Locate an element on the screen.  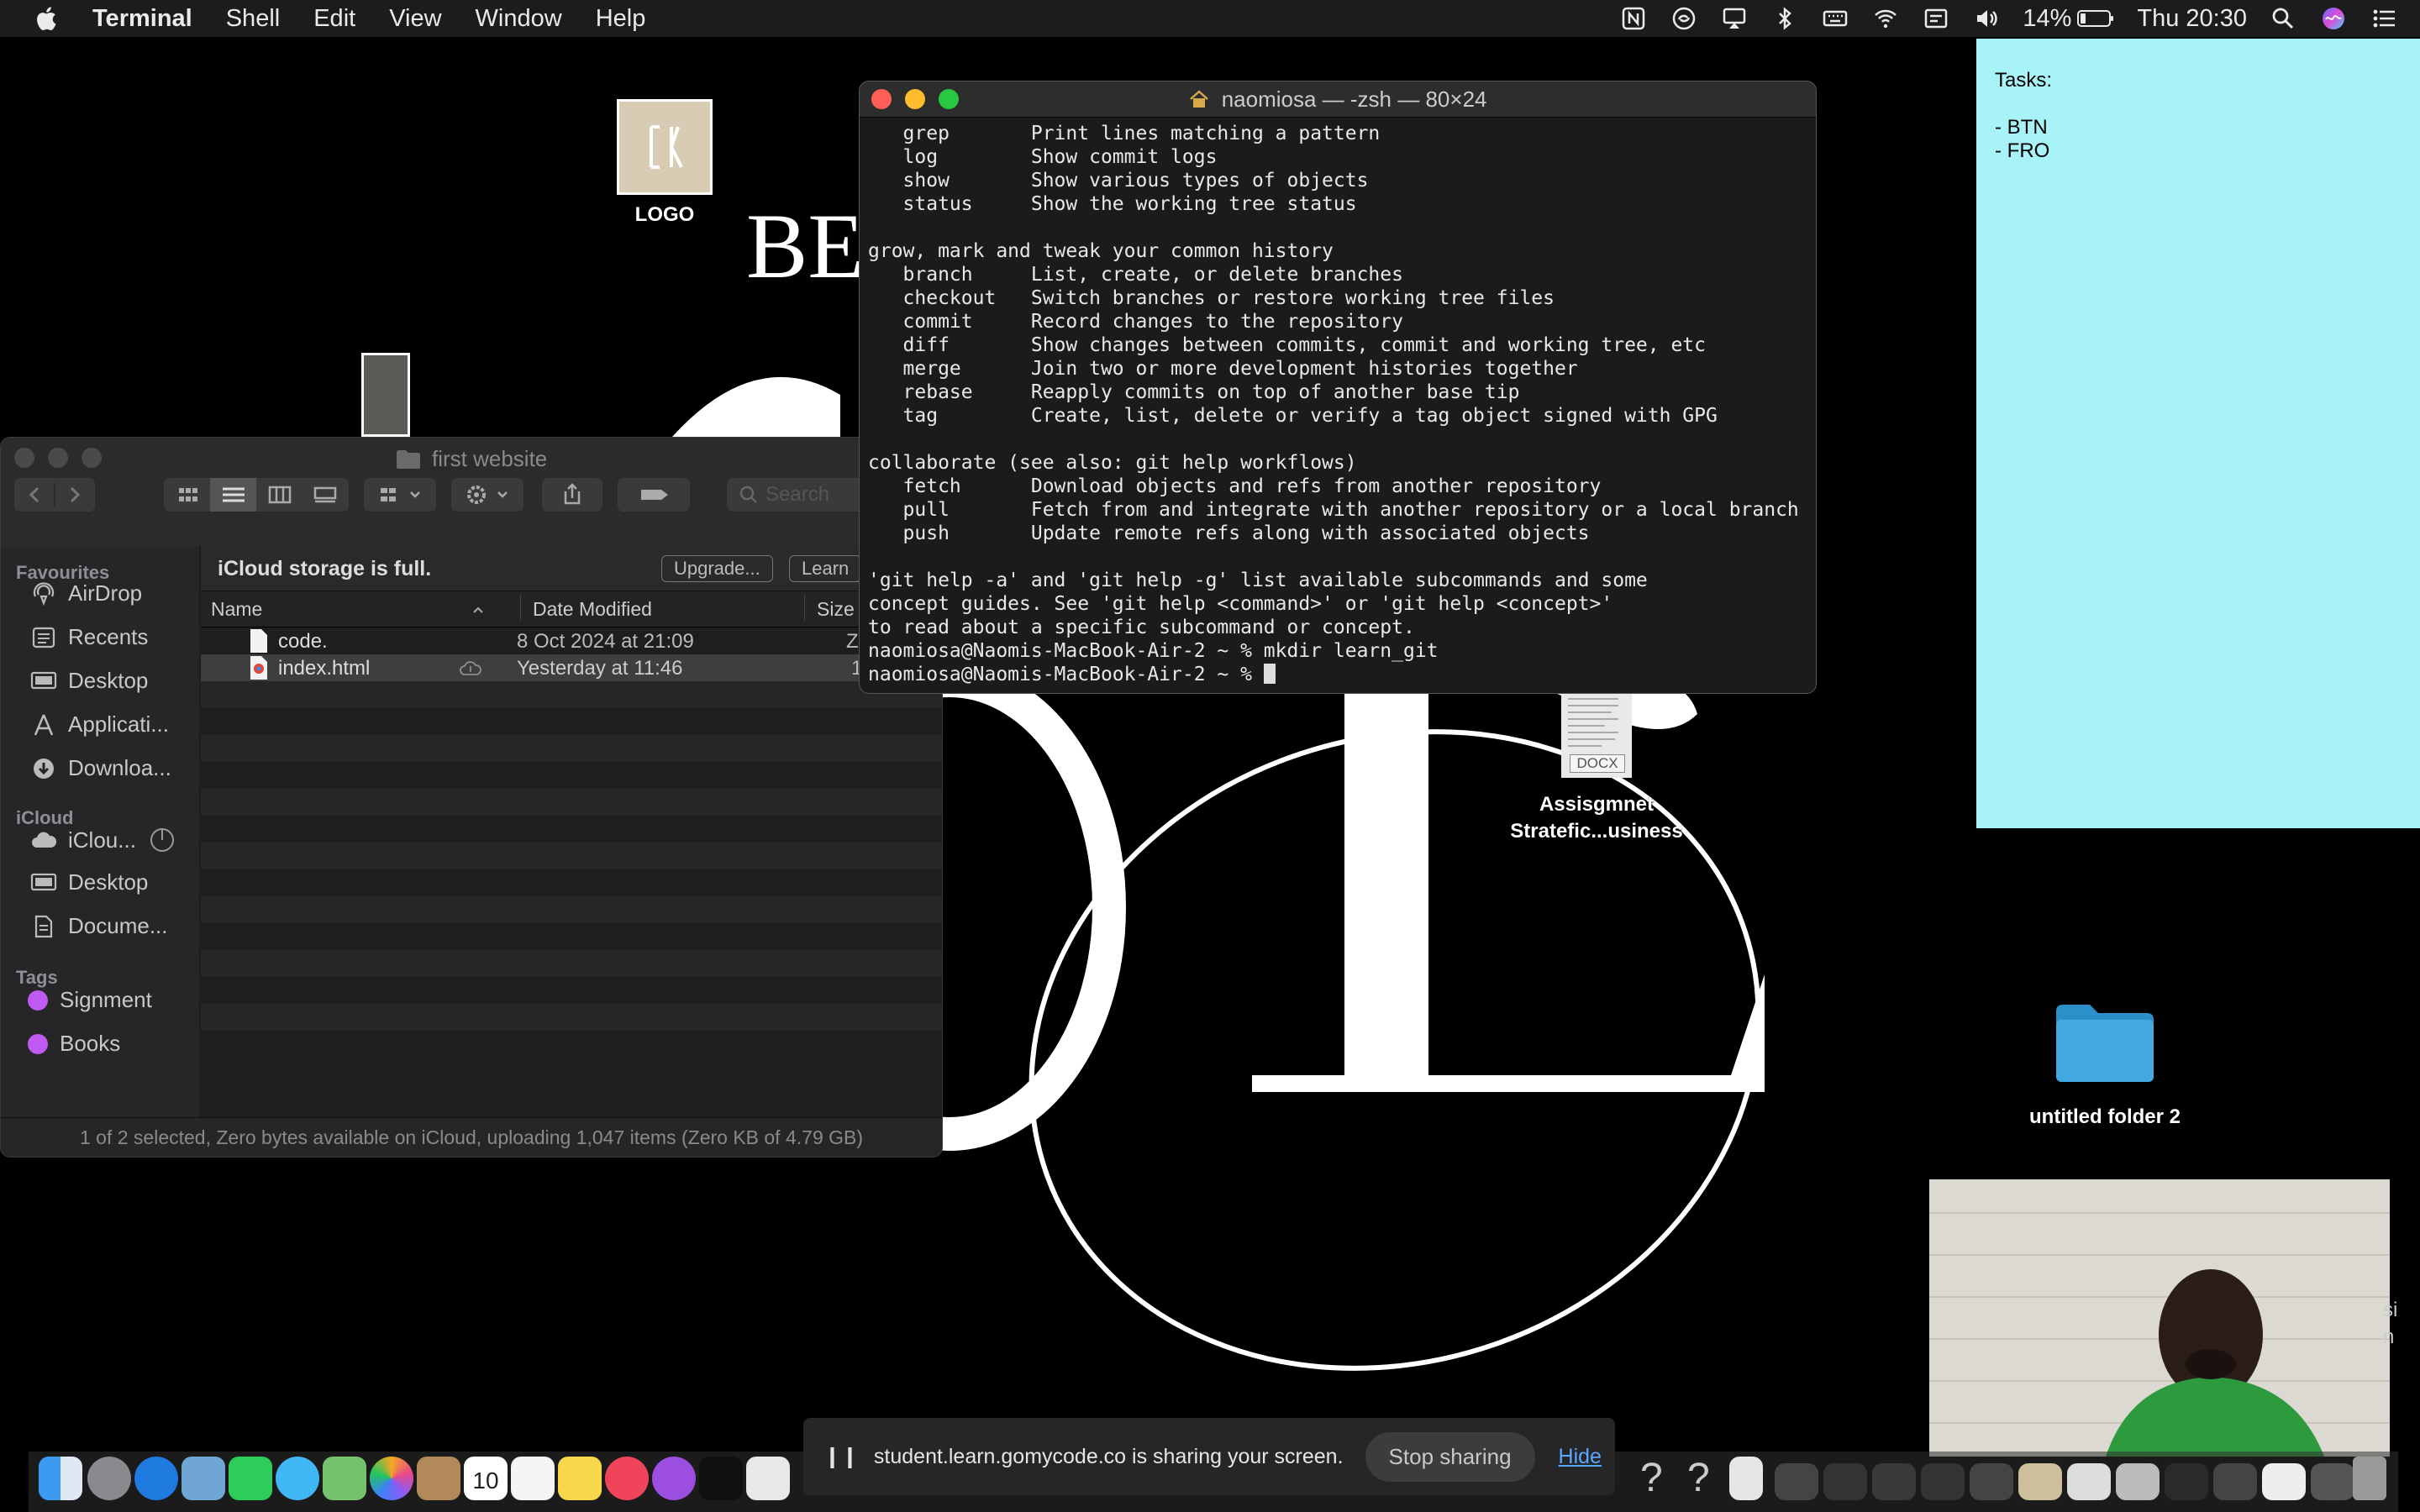
group-button is located at coordinates (400, 495).